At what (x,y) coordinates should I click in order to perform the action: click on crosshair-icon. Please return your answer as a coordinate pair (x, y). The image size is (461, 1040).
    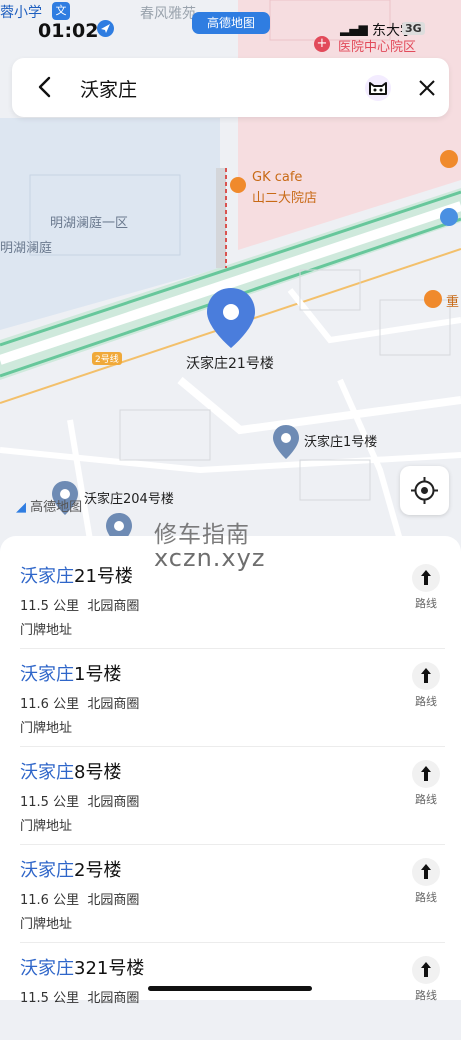
    Looking at the image, I should click on (424, 490).